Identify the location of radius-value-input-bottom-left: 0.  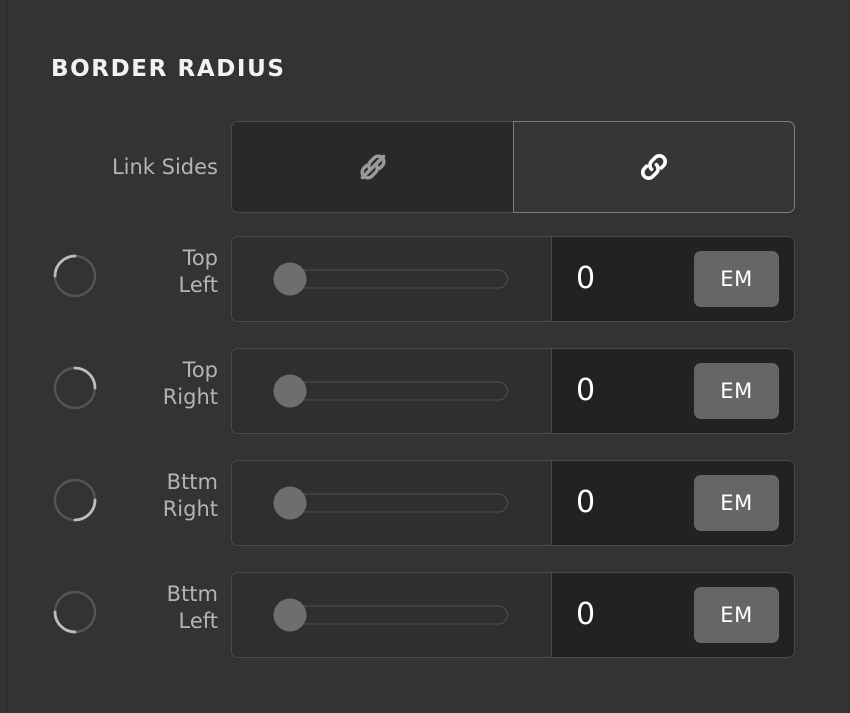
(585, 615).